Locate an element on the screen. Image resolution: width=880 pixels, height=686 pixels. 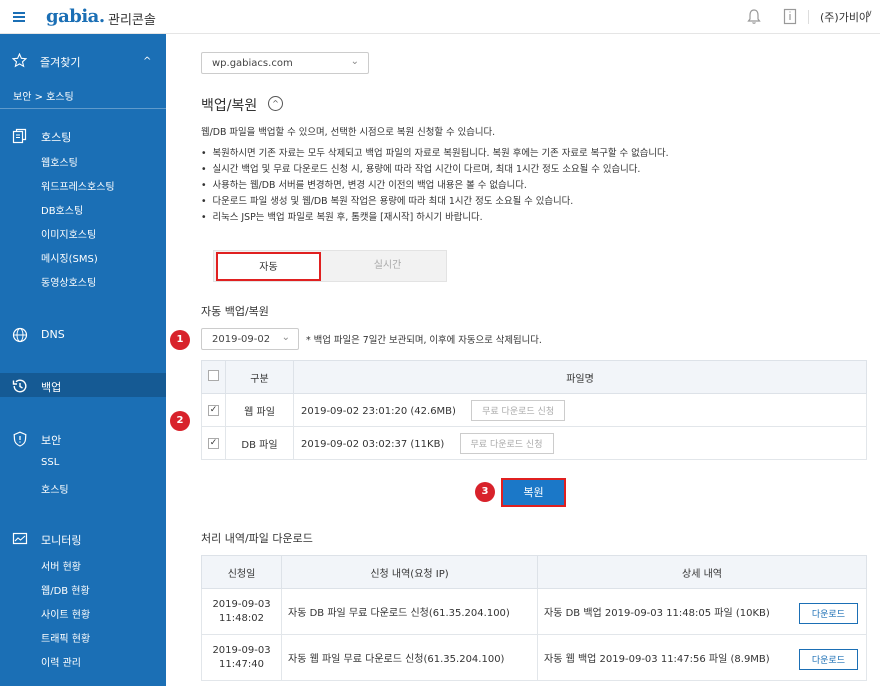
step-badge-3: 3 is located at coordinates (485, 492).